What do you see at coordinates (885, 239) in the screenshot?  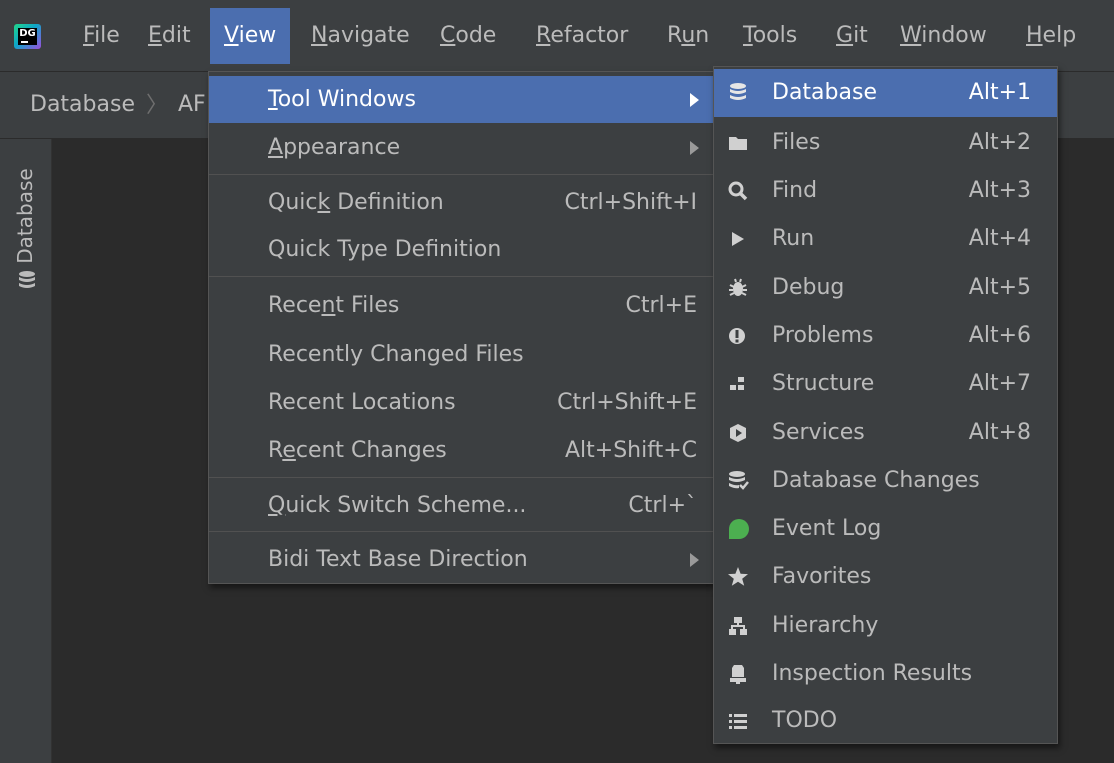 I see `tool-window-item-run: Run Alt+4` at bounding box center [885, 239].